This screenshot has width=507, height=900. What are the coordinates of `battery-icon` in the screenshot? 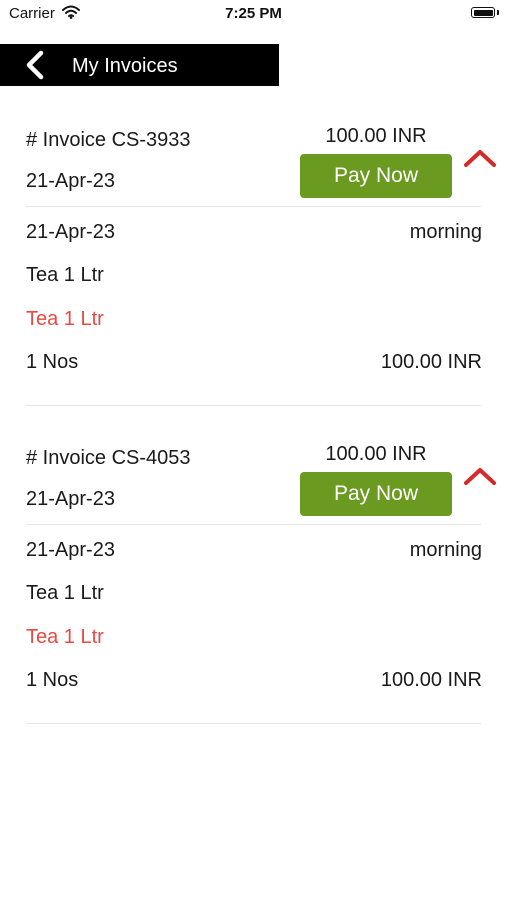 It's located at (483, 12).